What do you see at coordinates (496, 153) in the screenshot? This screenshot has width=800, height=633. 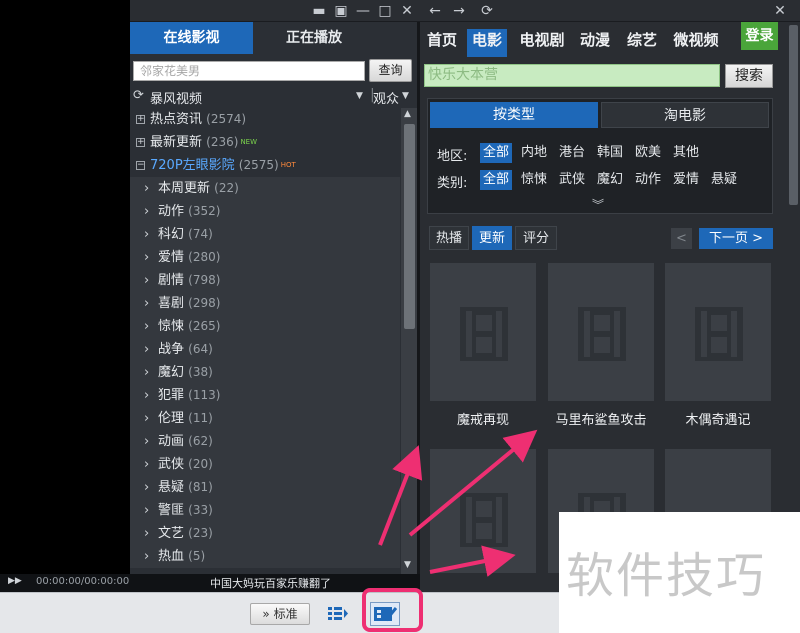 I see `region-option: 全部` at bounding box center [496, 153].